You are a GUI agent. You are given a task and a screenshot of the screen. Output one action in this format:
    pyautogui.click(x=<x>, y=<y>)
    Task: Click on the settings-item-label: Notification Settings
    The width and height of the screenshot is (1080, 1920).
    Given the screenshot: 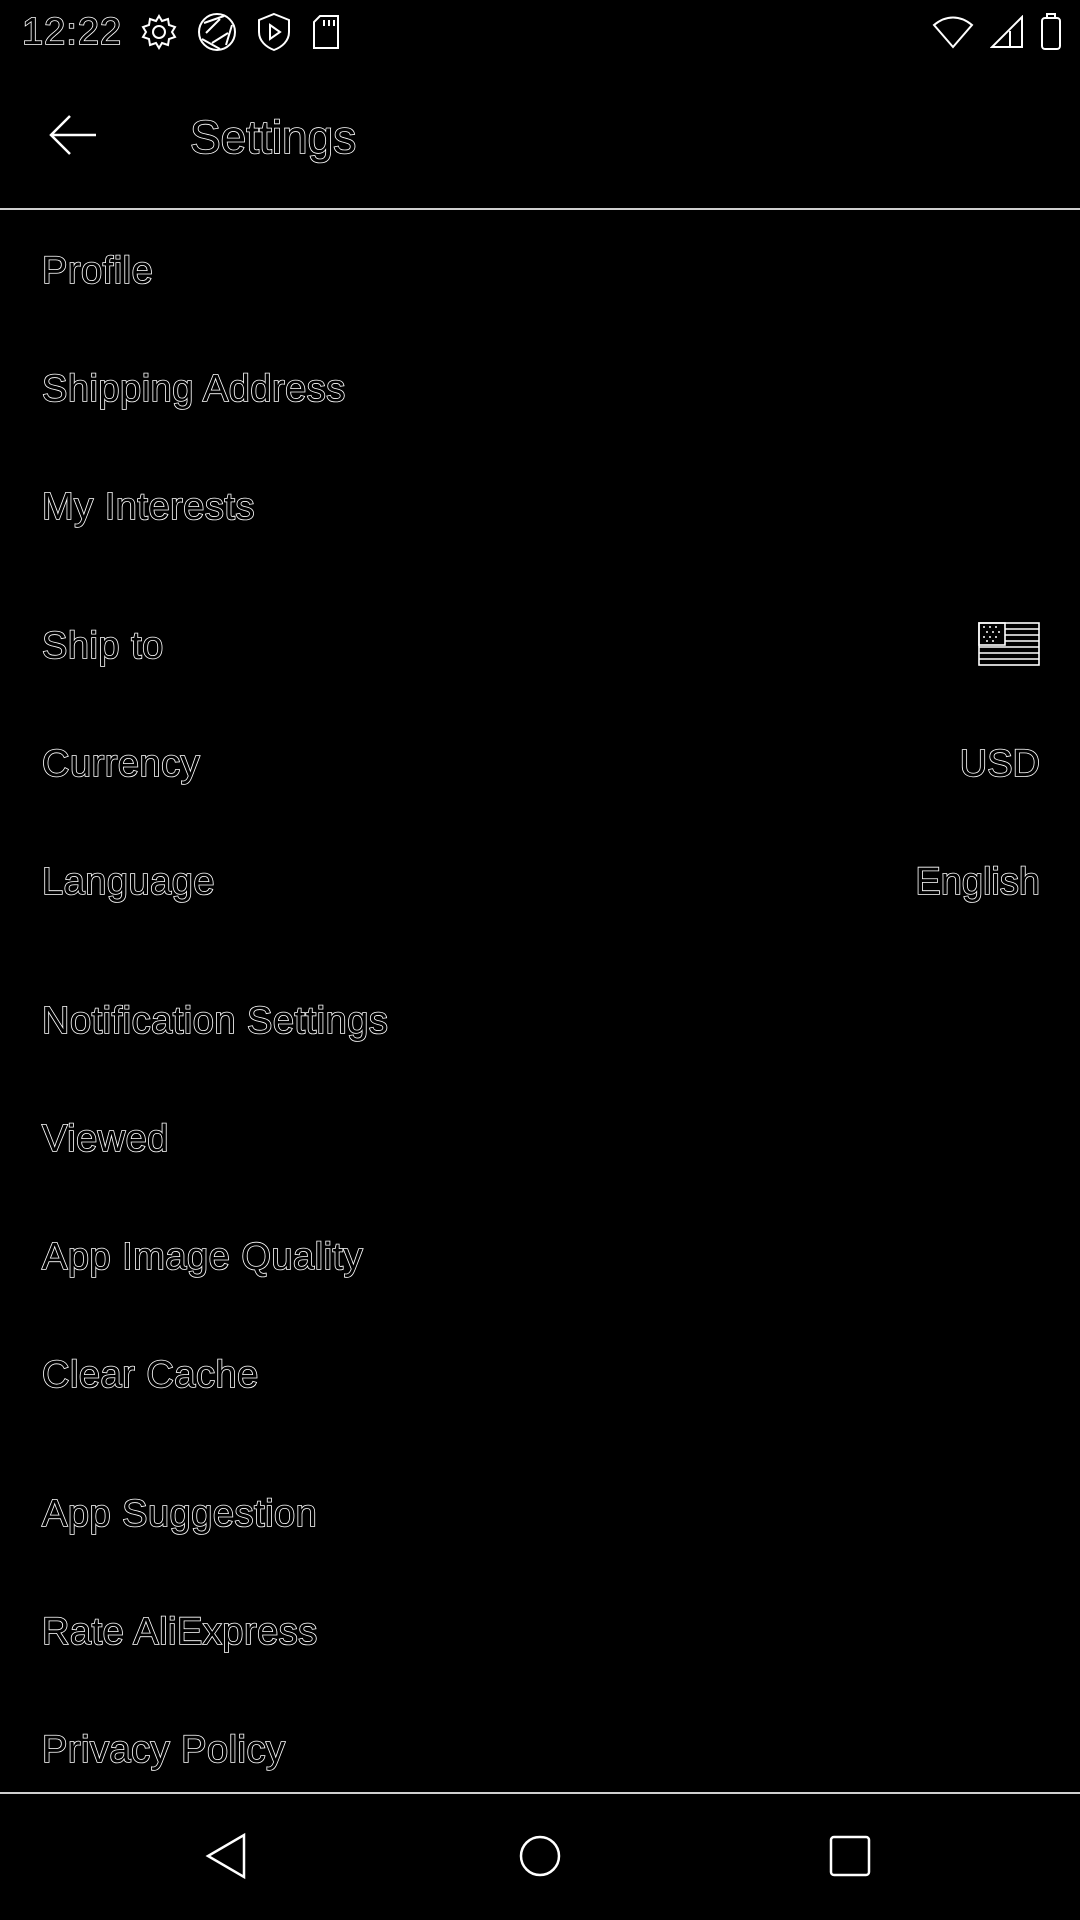 What is the action you would take?
    pyautogui.click(x=215, y=1021)
    